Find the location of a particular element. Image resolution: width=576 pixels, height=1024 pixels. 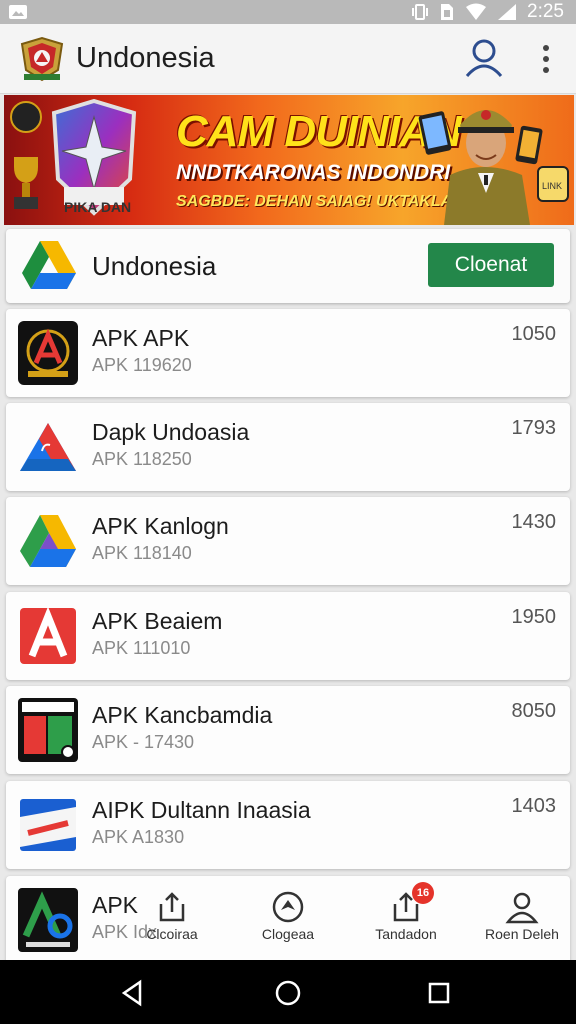

bottom-nav: Clcoiraa Clogeaa 16 Tandadon Roen Deleh is located at coordinates (288, 918).